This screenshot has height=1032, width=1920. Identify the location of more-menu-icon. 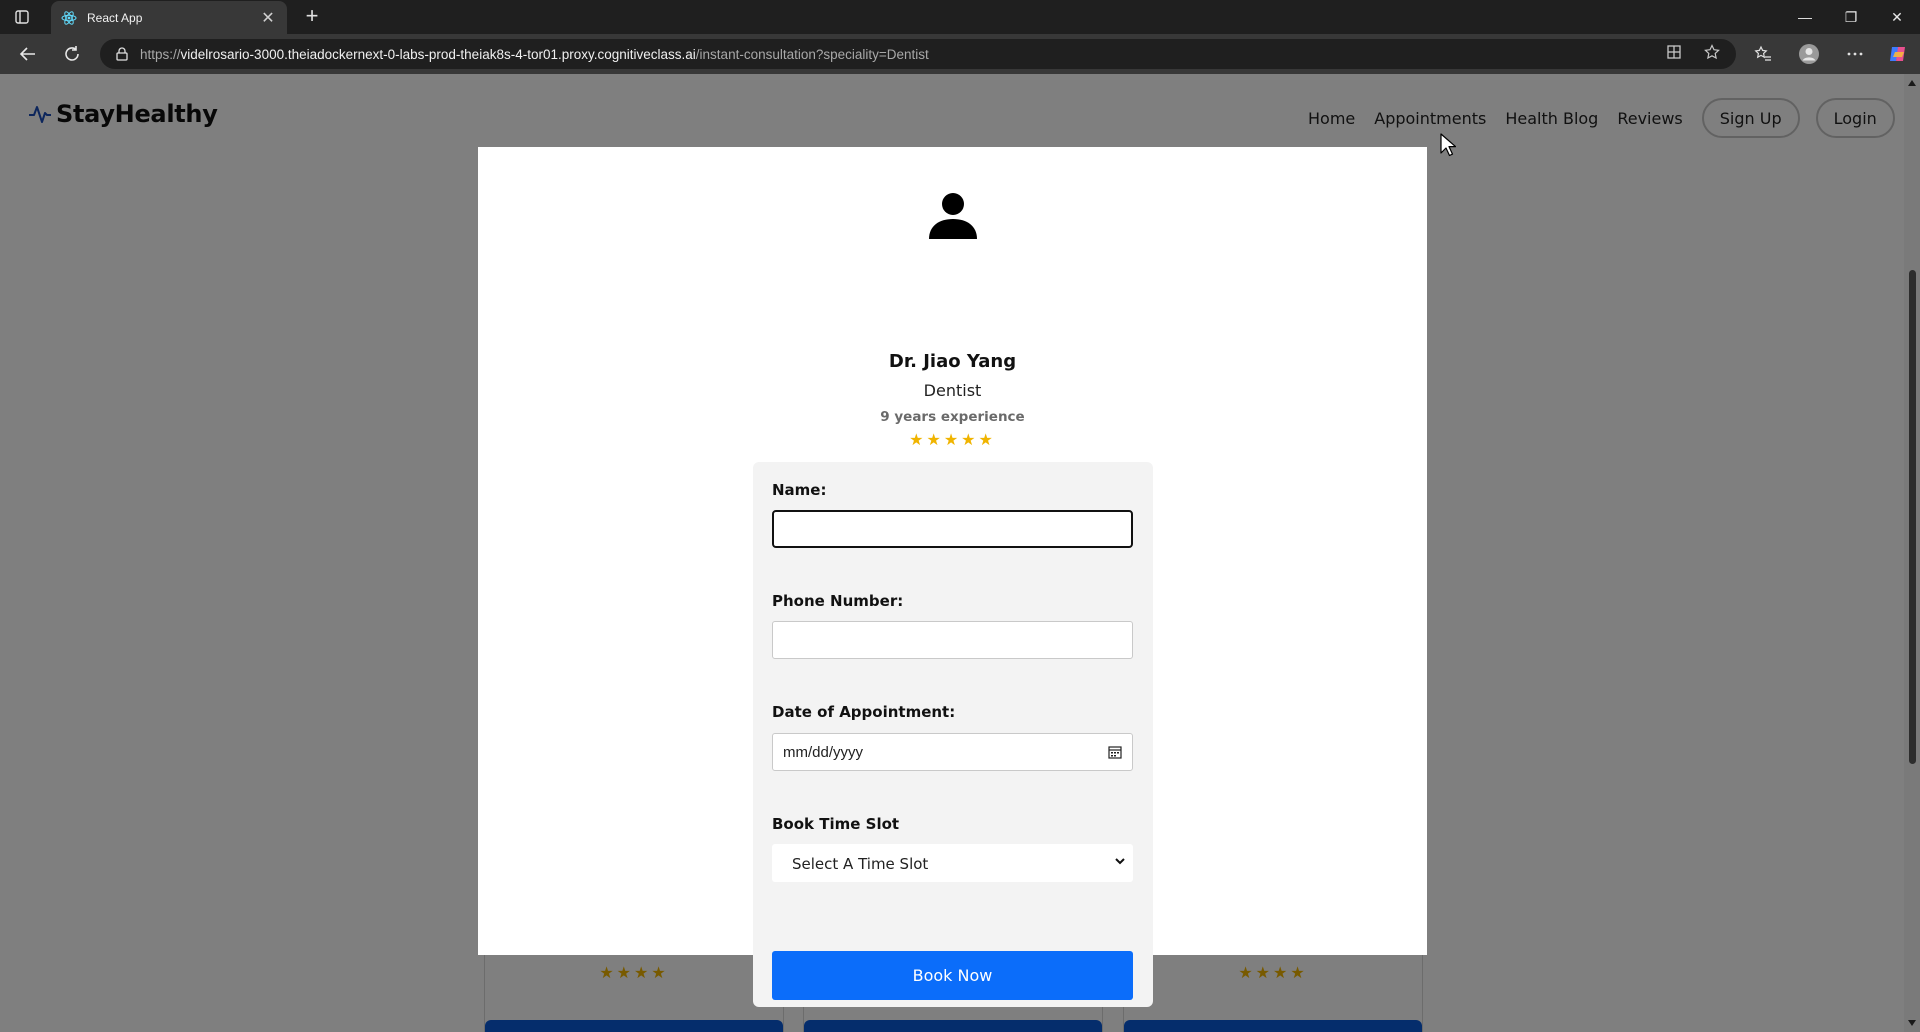
(1855, 54).